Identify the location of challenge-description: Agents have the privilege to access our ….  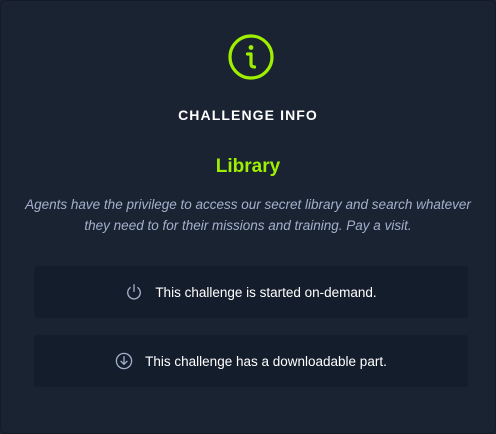
(248, 215).